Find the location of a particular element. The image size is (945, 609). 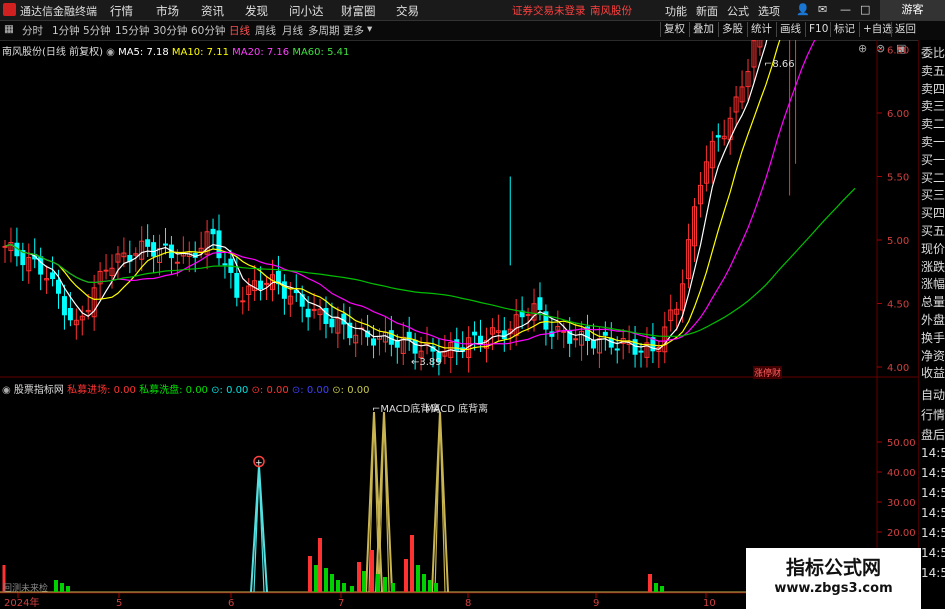

quote-field-label: 买四 is located at coordinates (933, 213).